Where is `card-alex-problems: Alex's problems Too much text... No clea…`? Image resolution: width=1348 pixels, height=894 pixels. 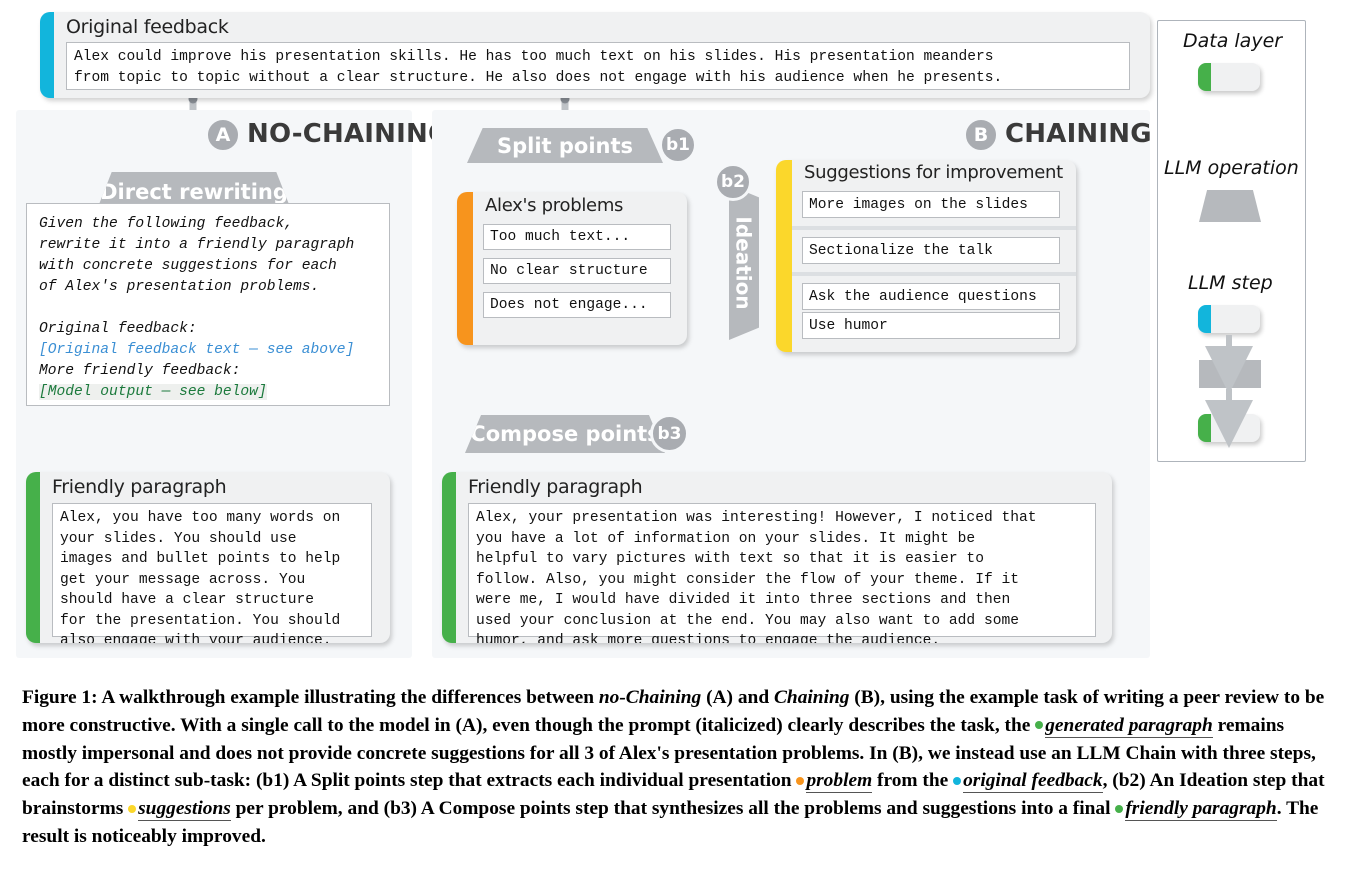 card-alex-problems: Alex's problems Too much text... No clea… is located at coordinates (572, 268).